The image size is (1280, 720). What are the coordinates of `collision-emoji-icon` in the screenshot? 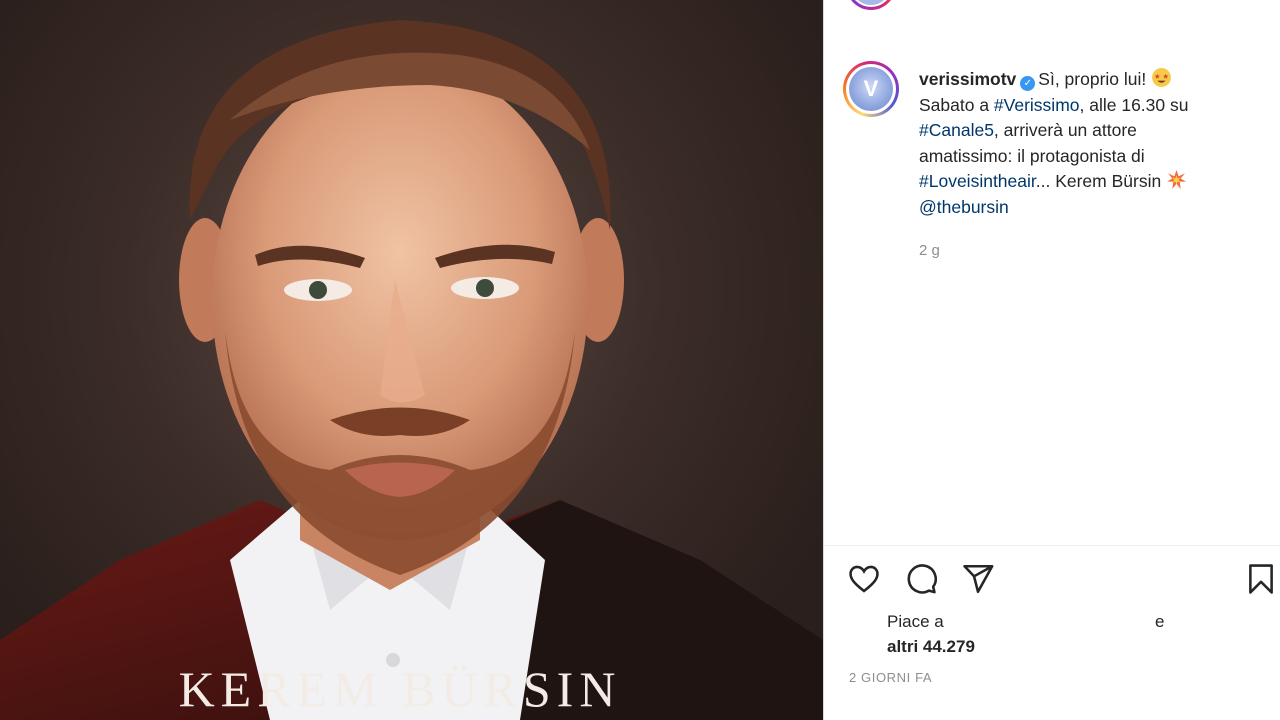 It's located at (1177, 179).